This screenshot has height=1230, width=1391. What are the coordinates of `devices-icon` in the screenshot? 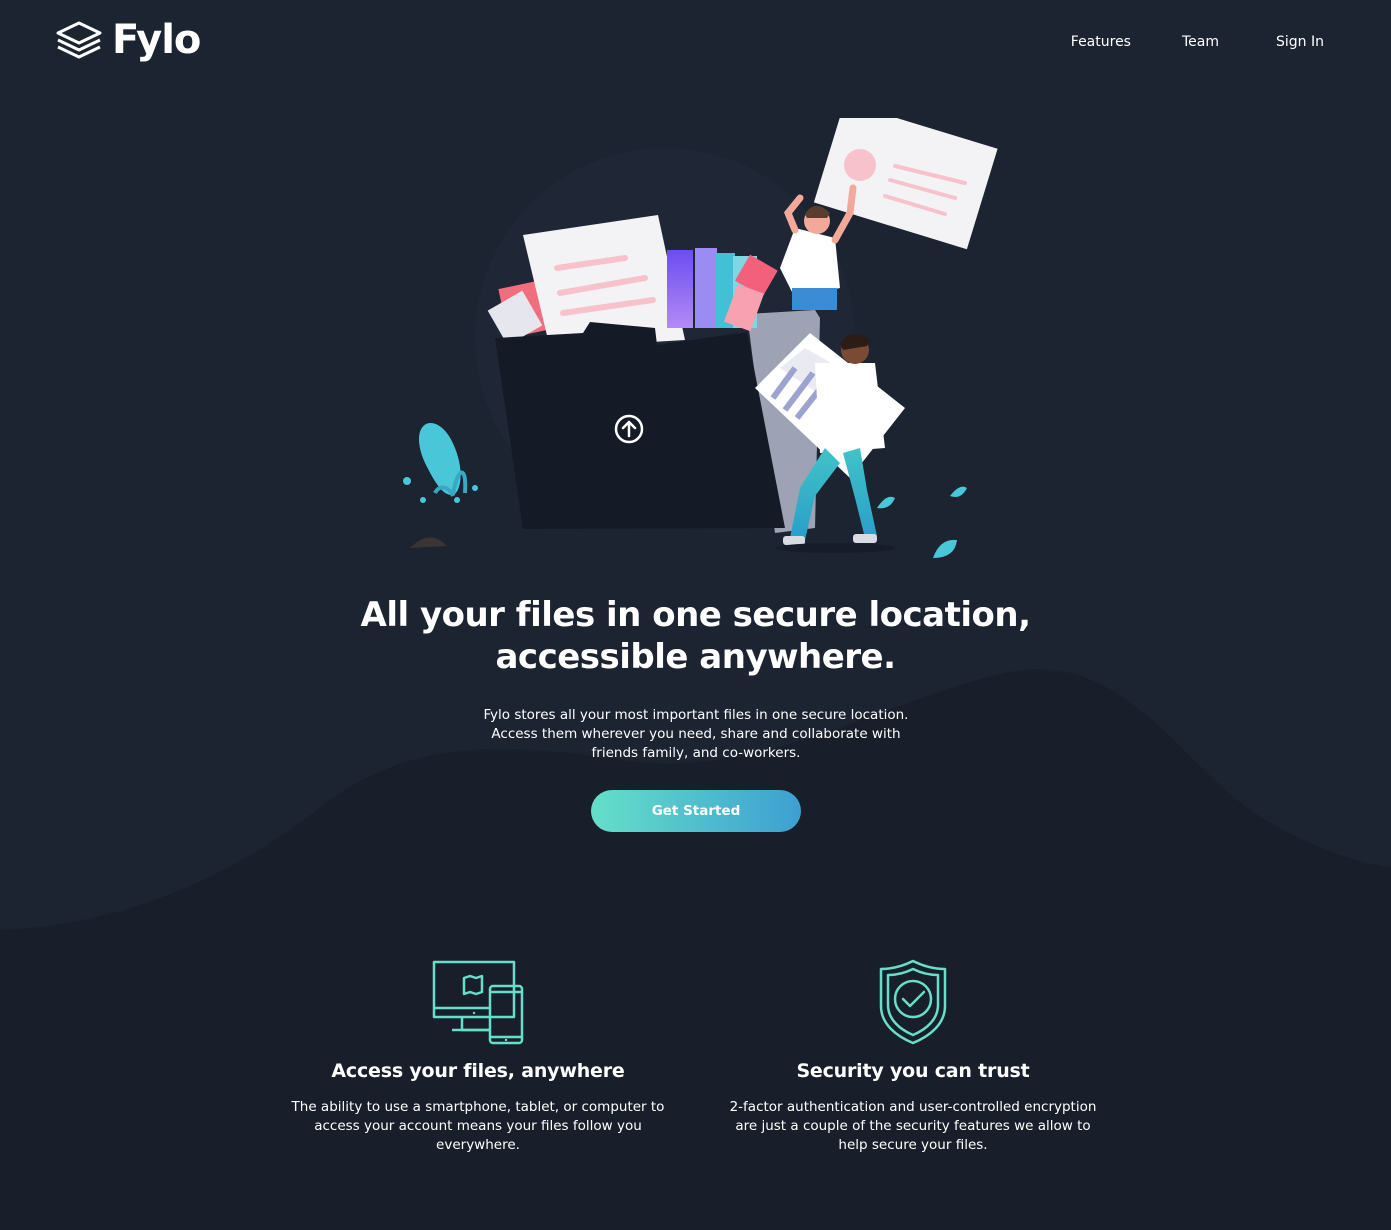 It's located at (478, 1002).